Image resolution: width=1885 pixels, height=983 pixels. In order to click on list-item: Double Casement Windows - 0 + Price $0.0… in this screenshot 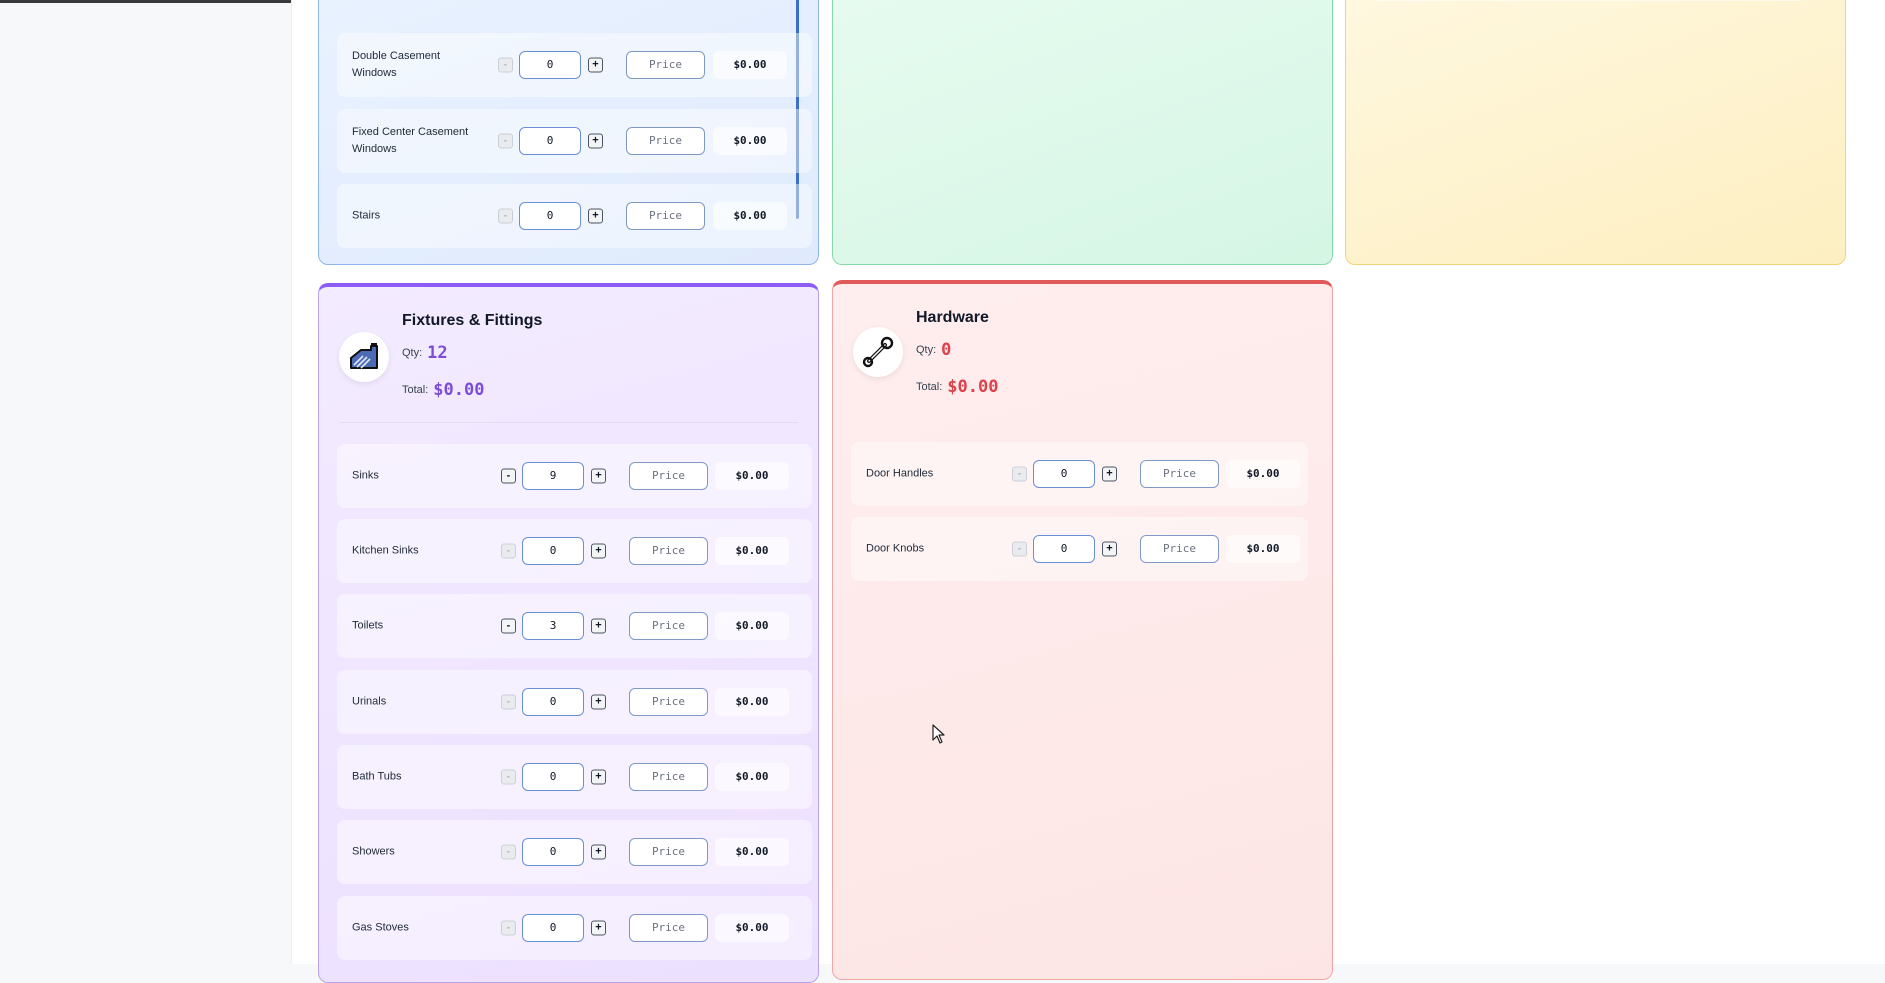, I will do `click(574, 65)`.